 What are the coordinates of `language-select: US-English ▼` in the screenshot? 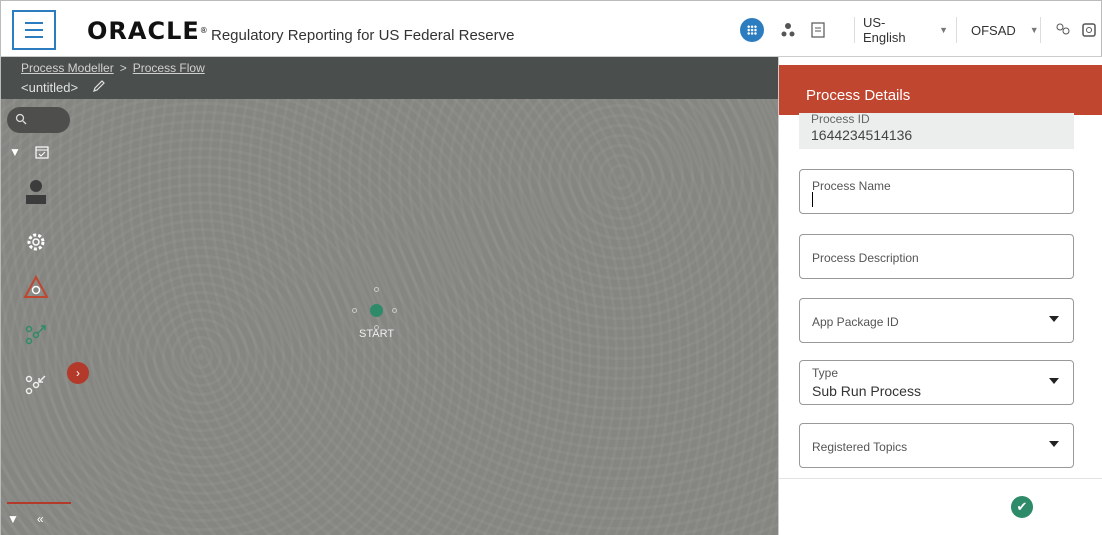 It's located at (905, 30).